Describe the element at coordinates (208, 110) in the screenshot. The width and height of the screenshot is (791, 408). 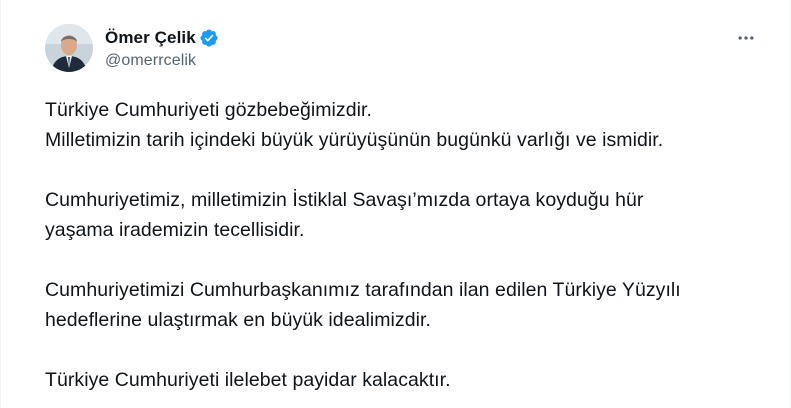
I see `tweet-line: Türkiye Cumhuriyeti gözbebeğimizdir.` at that location.